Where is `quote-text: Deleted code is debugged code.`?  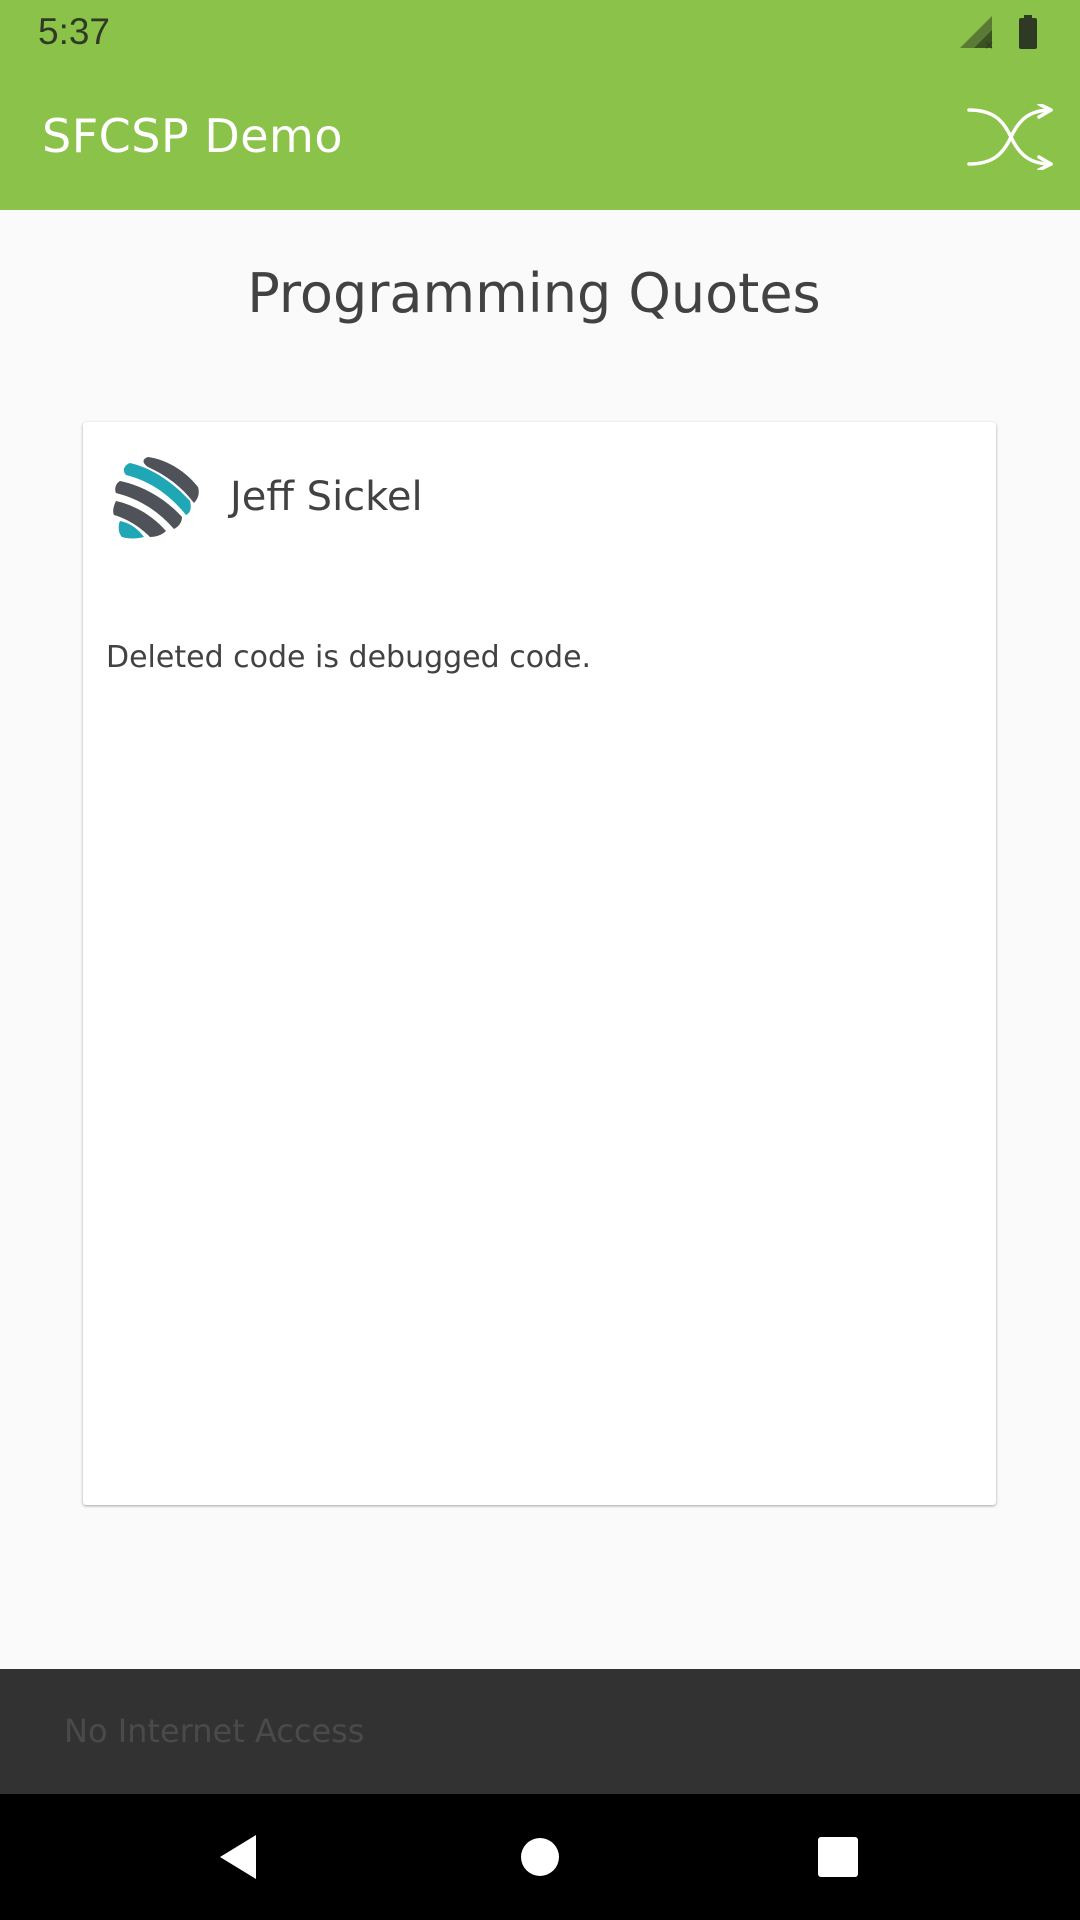 quote-text: Deleted code is debugged code. is located at coordinates (349, 657).